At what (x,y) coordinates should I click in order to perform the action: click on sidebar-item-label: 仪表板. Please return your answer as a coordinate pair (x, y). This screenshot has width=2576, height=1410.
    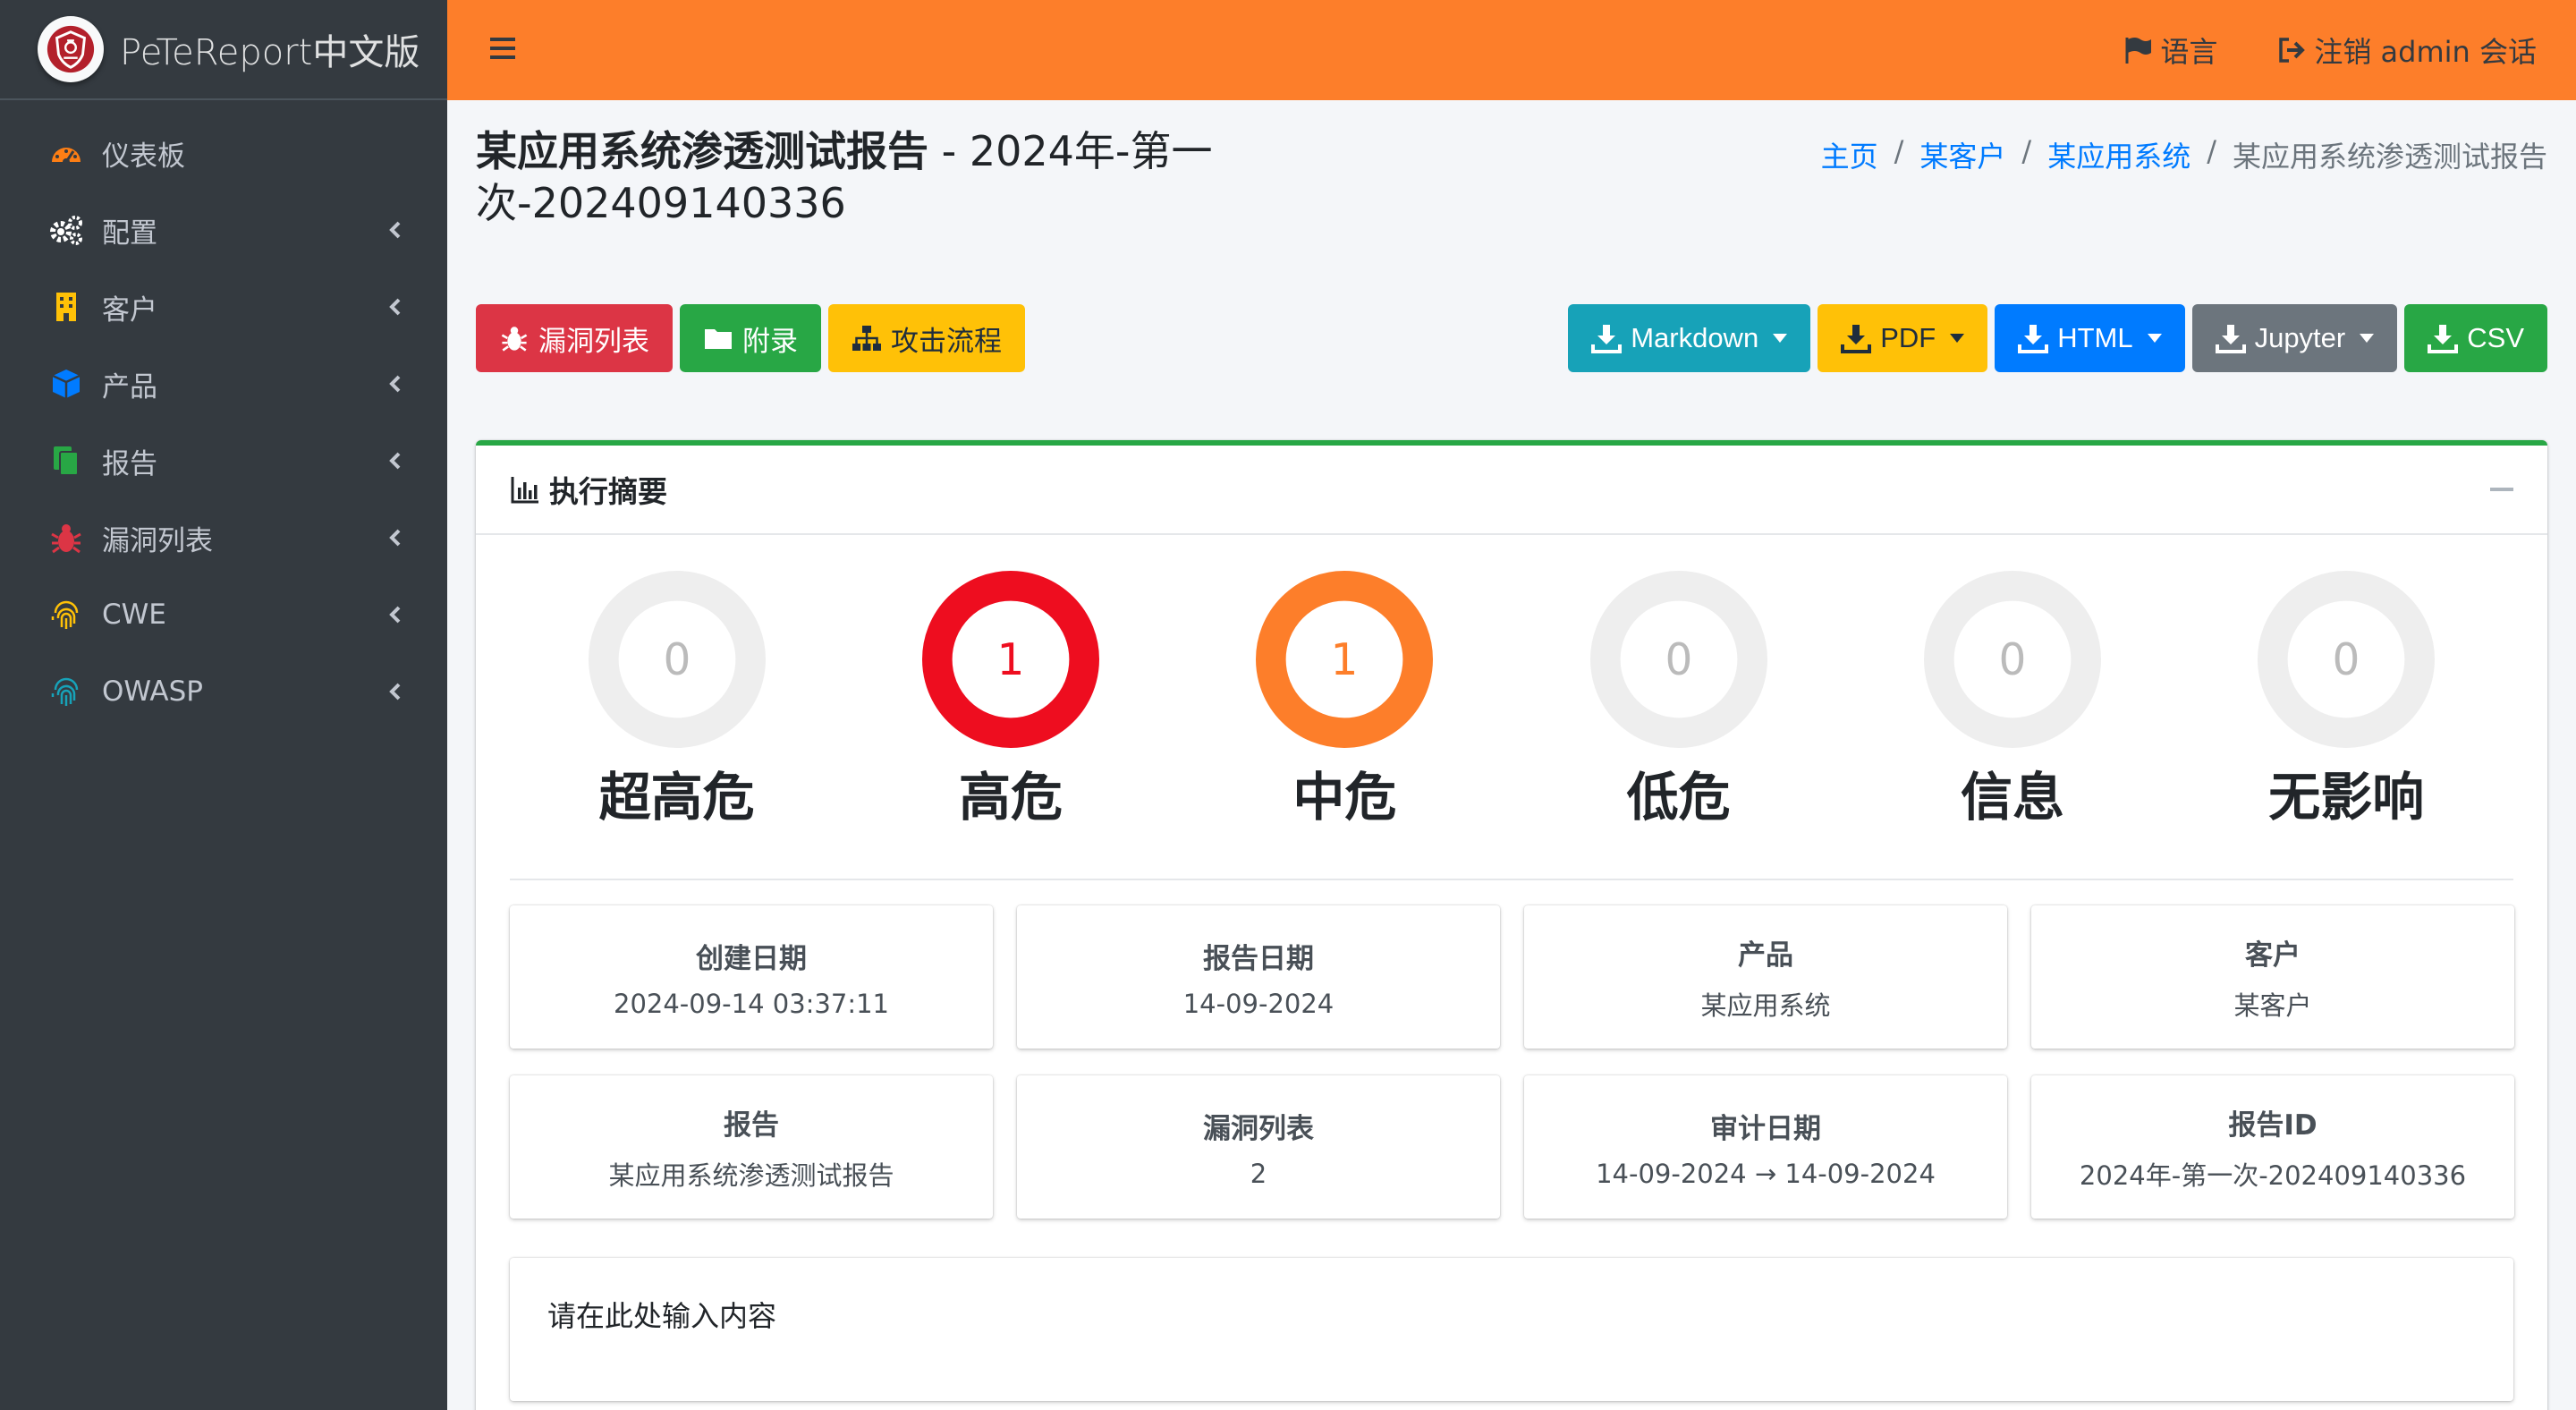
    Looking at the image, I should click on (143, 156).